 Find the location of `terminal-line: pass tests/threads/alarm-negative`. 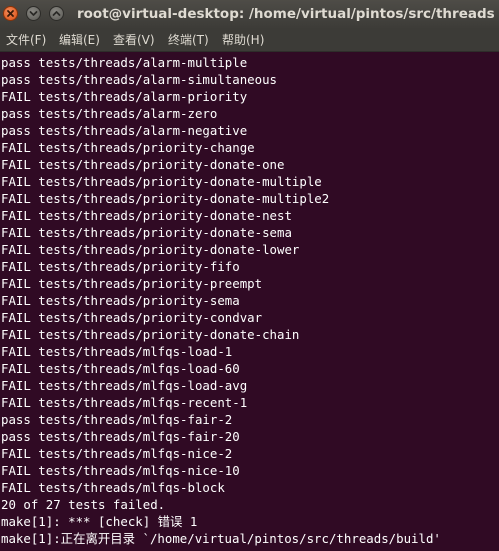

terminal-line: pass tests/threads/alarm-negative is located at coordinates (124, 130).